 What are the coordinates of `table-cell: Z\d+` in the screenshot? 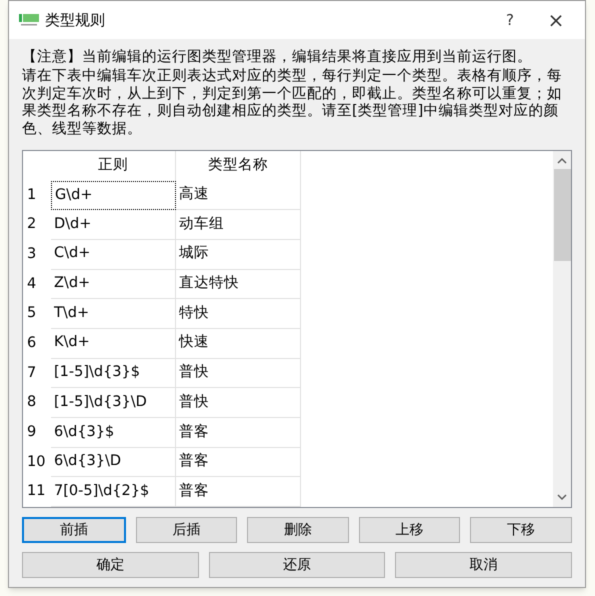 It's located at (113, 285).